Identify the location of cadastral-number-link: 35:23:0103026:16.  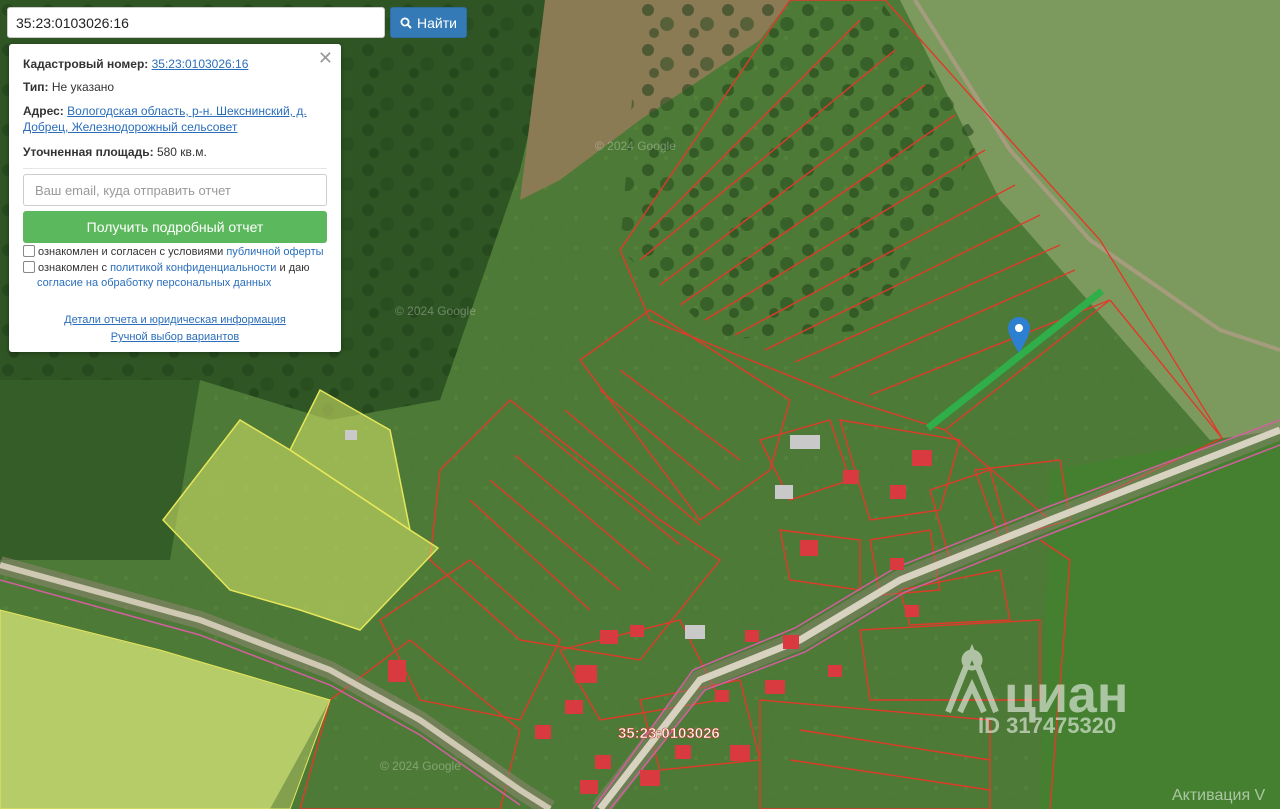
(200, 64).